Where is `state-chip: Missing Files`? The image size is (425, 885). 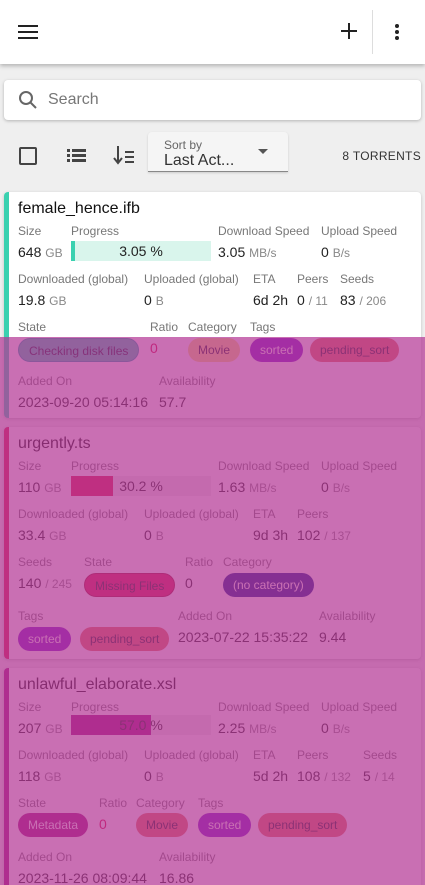 state-chip: Missing Files is located at coordinates (130, 585).